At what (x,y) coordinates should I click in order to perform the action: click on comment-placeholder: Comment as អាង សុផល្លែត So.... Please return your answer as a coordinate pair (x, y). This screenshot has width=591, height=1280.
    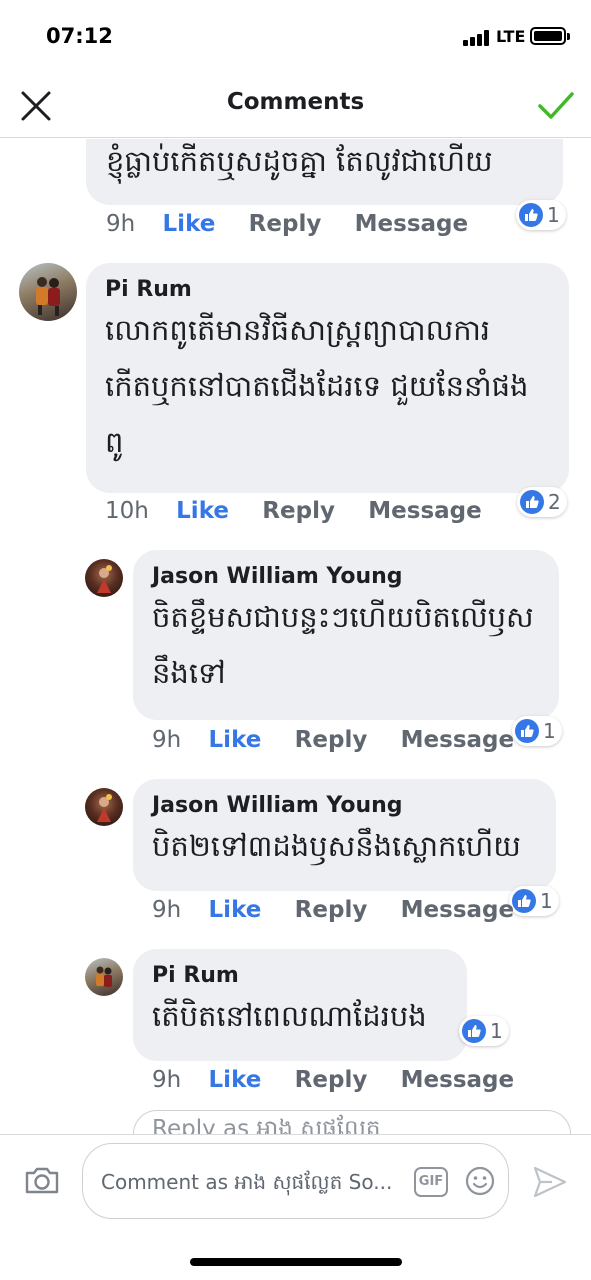
    Looking at the image, I should click on (247, 1182).